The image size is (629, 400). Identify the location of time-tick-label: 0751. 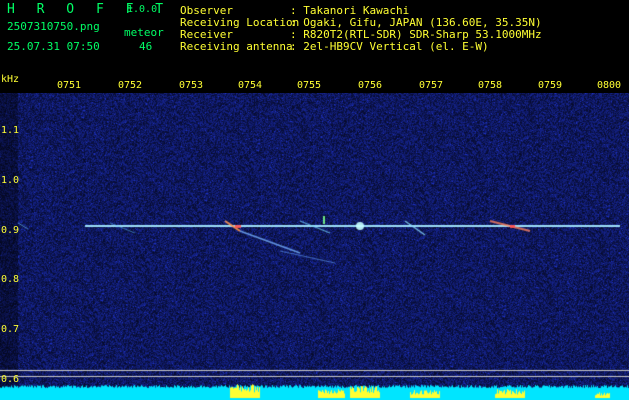
(69, 85).